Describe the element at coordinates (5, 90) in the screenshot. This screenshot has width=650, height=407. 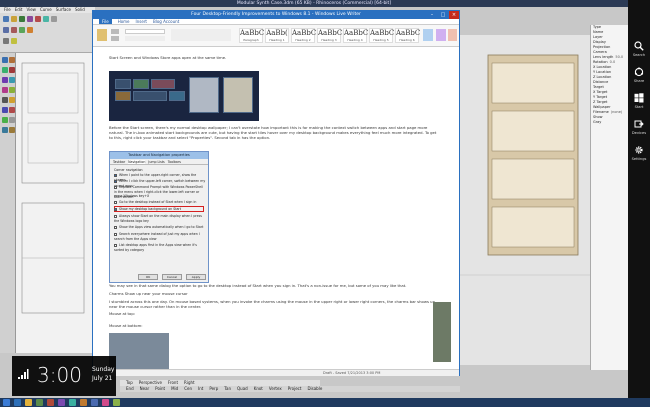
I see `rectangle-tool-icon` at that location.